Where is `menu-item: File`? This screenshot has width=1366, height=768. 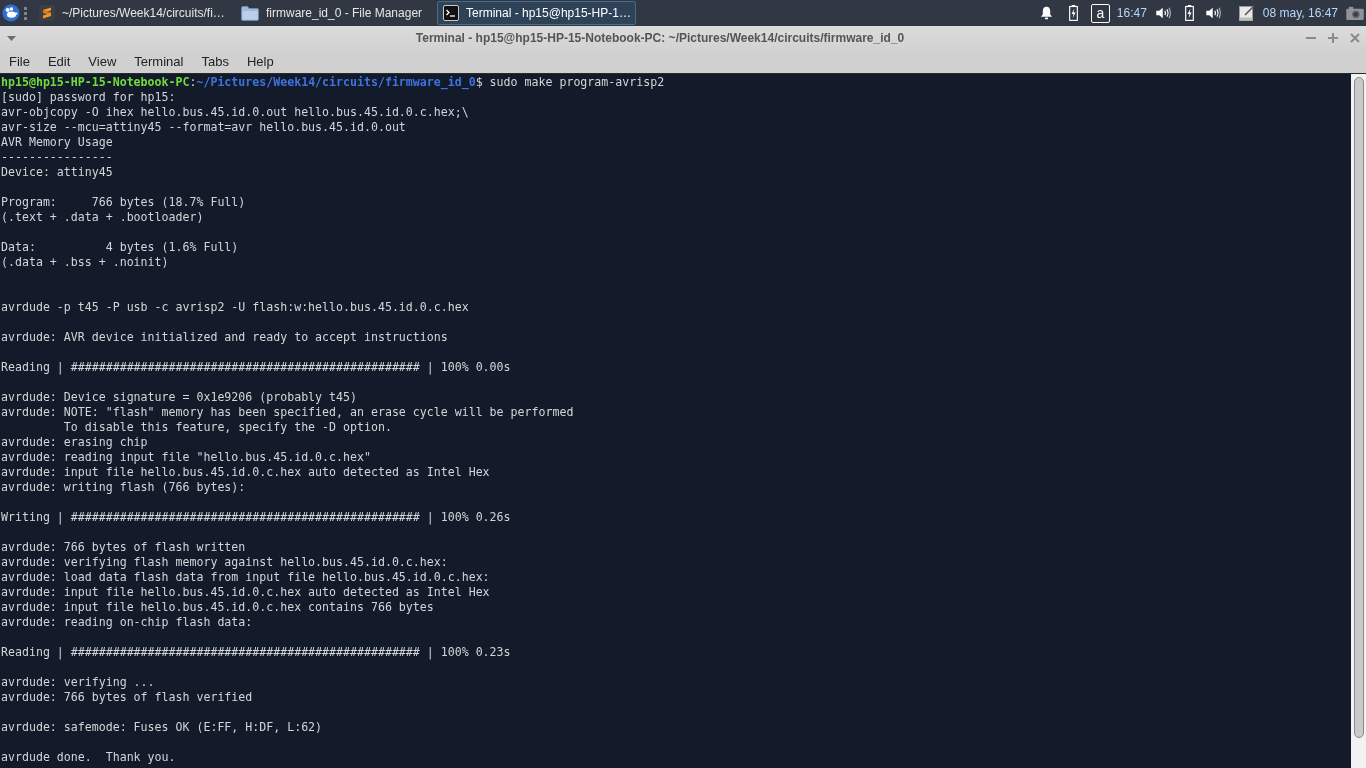 menu-item: File is located at coordinates (19, 61).